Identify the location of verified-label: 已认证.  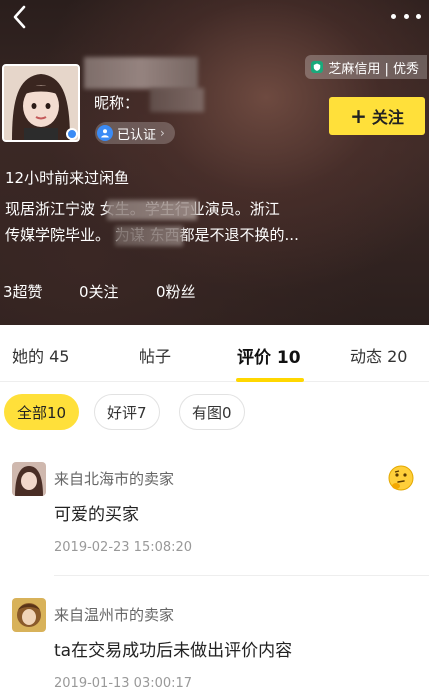
(137, 135).